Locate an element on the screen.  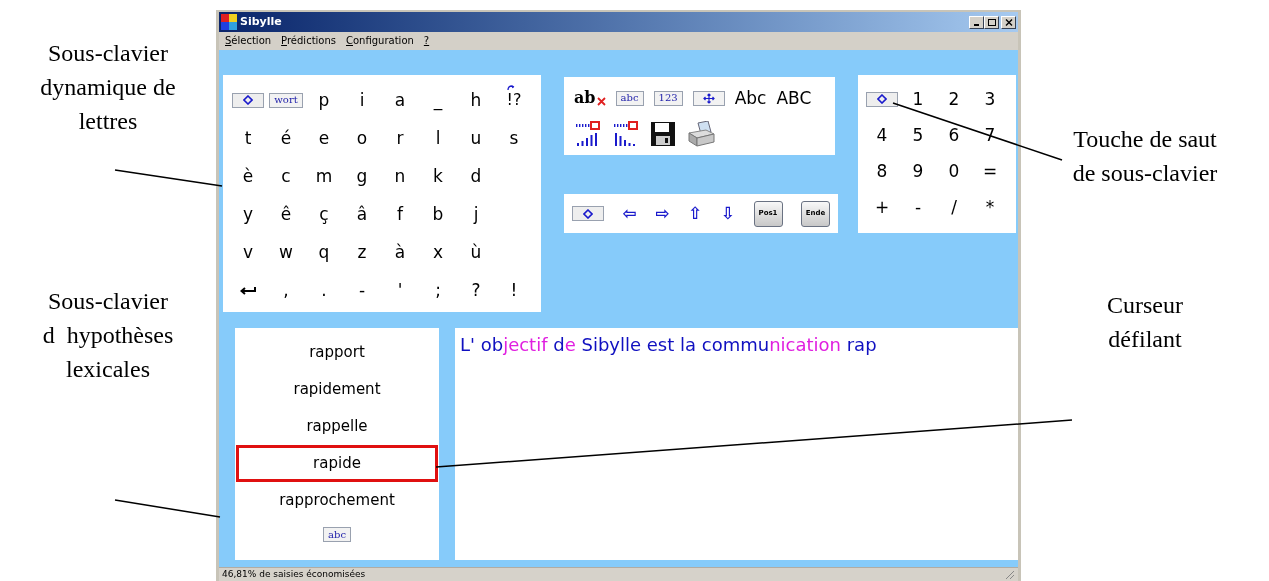
key: w is located at coordinates (286, 252).